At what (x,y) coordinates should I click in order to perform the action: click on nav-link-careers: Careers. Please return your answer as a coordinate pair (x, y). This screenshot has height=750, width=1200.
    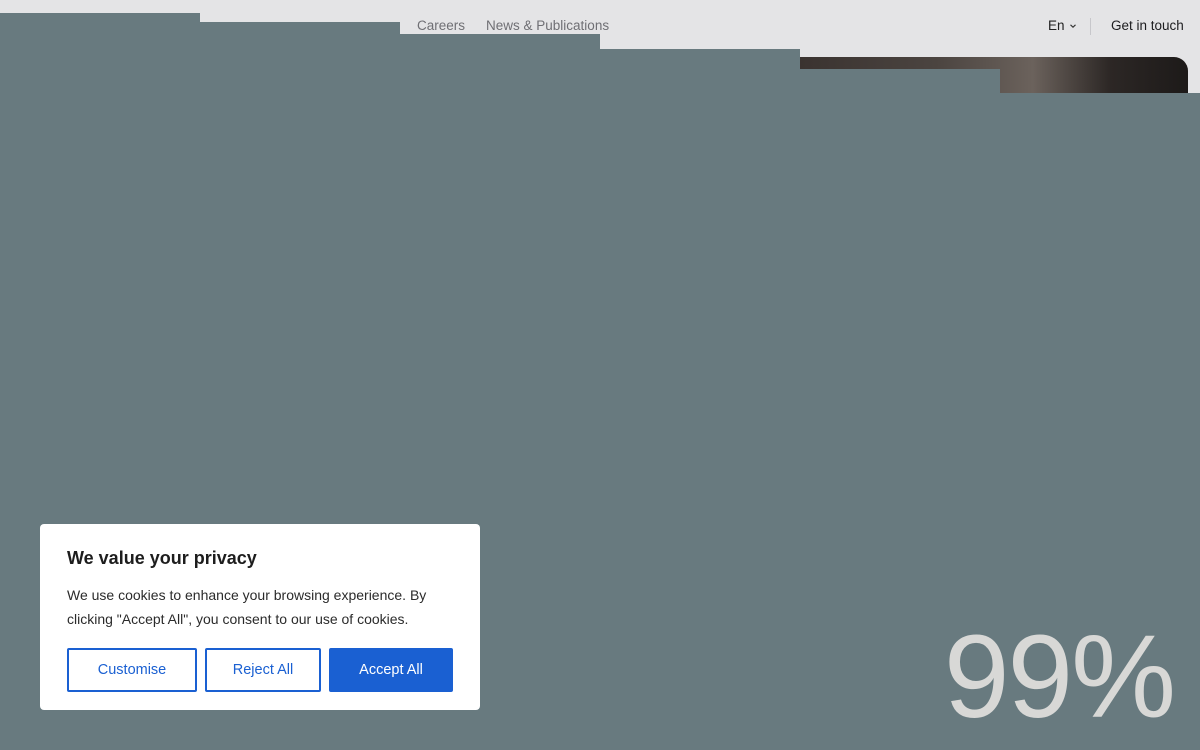
    Looking at the image, I should click on (441, 25).